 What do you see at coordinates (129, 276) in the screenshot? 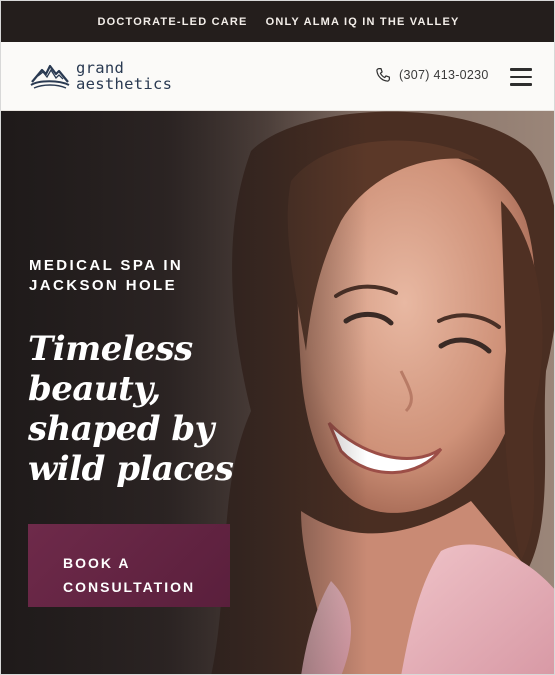
I see `hero-eyebrow: MEDICAL SPA IN JACKSON HOLE` at bounding box center [129, 276].